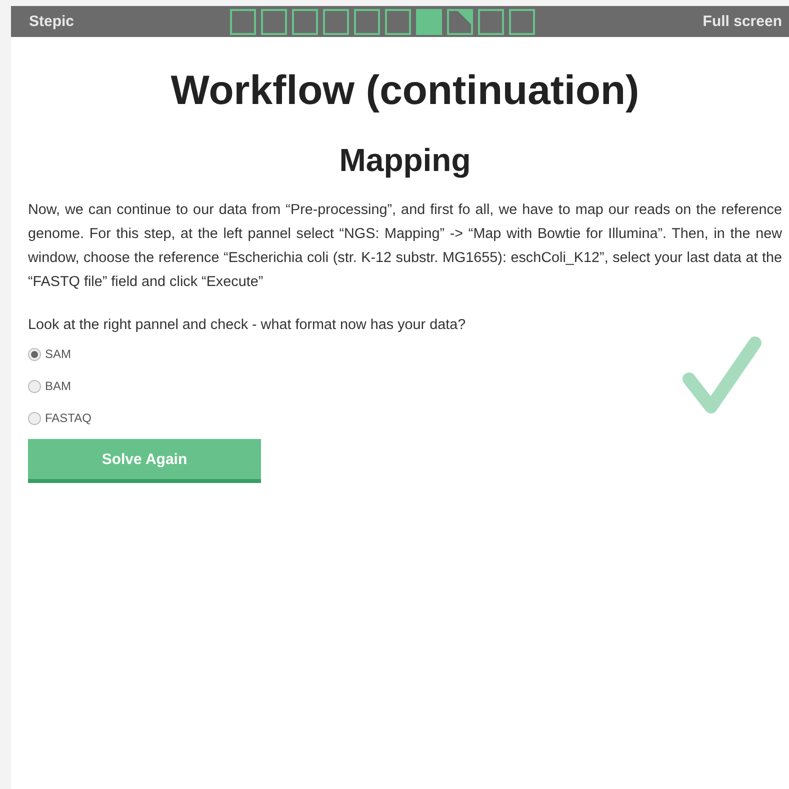  What do you see at coordinates (405, 90) in the screenshot?
I see `page-title: Workflow (continuation)` at bounding box center [405, 90].